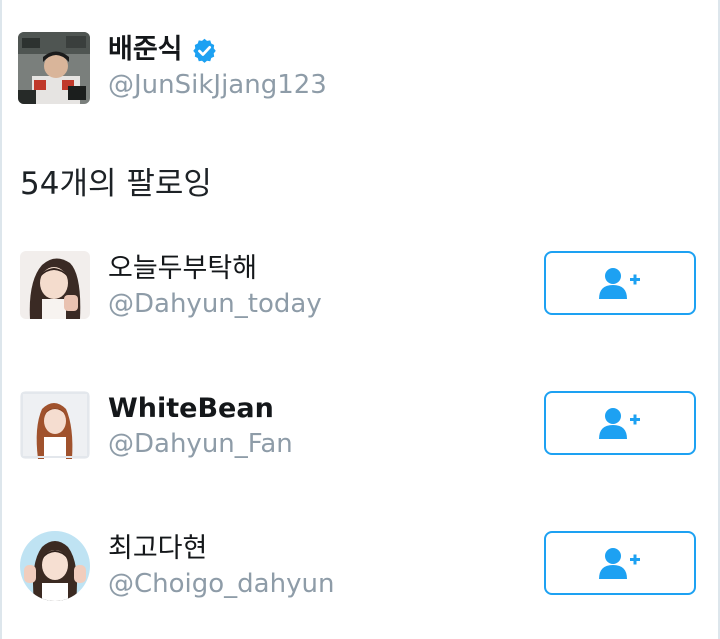 The height and width of the screenshot is (639, 720). What do you see at coordinates (360, 436) in the screenshot?
I see `list-item: WhiteBean @Dahyun_Fan` at bounding box center [360, 436].